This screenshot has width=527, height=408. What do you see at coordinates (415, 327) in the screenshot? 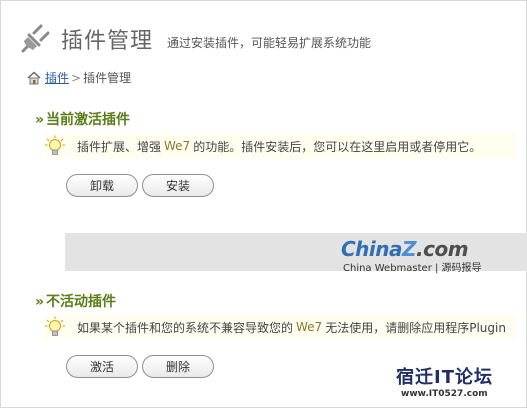
I see `tip-text-after: 无法使用，请删除应用程序Plugin` at bounding box center [415, 327].